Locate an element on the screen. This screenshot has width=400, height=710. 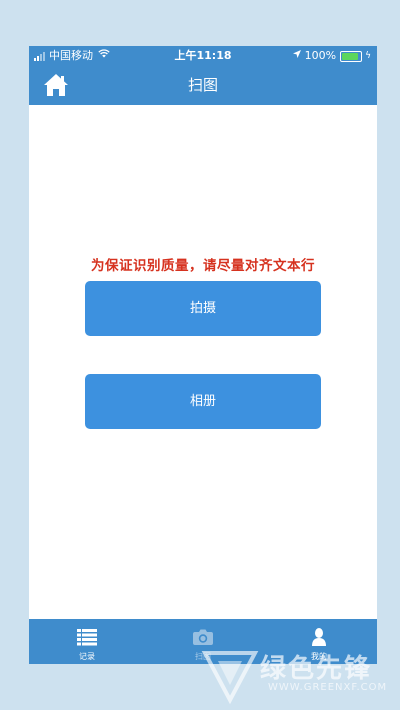
page-title: 扫图 is located at coordinates (202, 85).